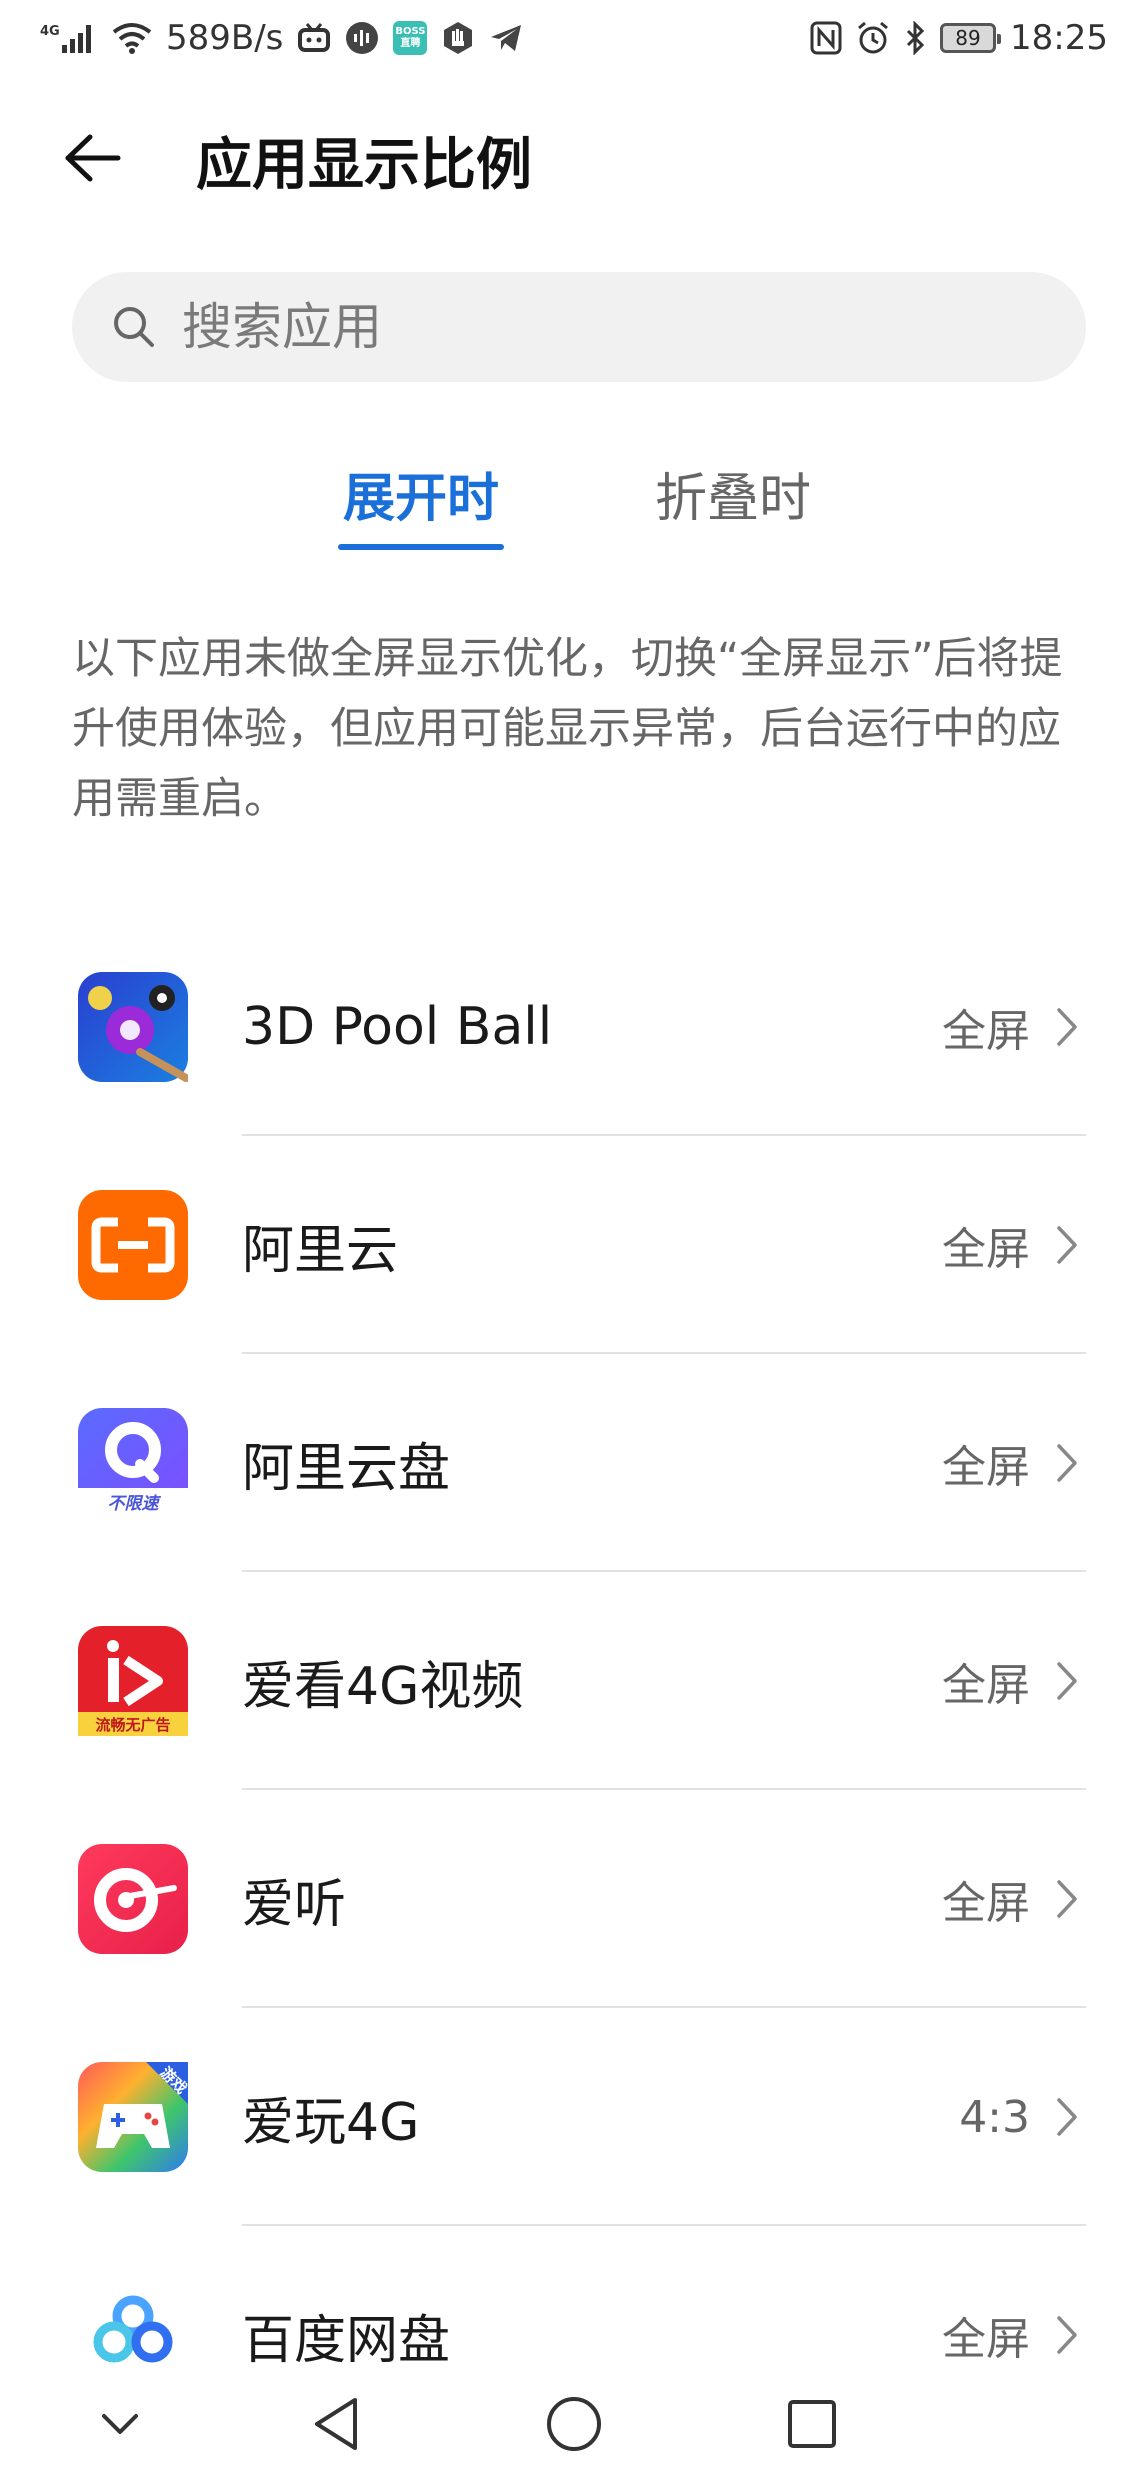 Image resolution: width=1148 pixels, height=2480 pixels. I want to click on app-name: 爱看4G视频, so click(383, 1686).